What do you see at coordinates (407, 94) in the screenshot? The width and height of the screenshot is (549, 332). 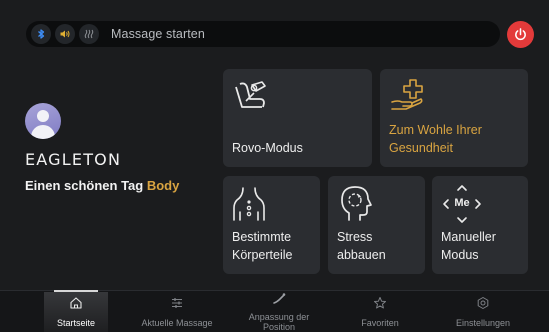 I see `hand-plus-icon` at bounding box center [407, 94].